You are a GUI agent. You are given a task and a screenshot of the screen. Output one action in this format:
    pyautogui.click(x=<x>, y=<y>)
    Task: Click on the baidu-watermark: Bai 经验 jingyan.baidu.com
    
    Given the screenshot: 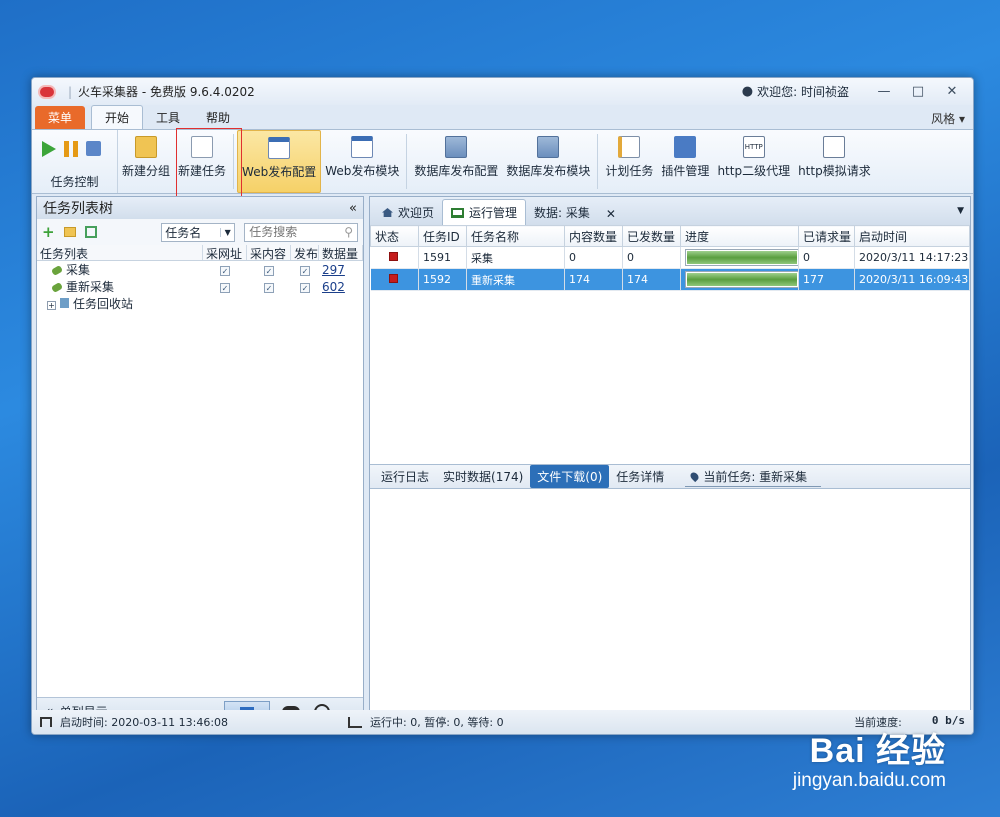 What is the action you would take?
    pyautogui.click(x=869, y=757)
    